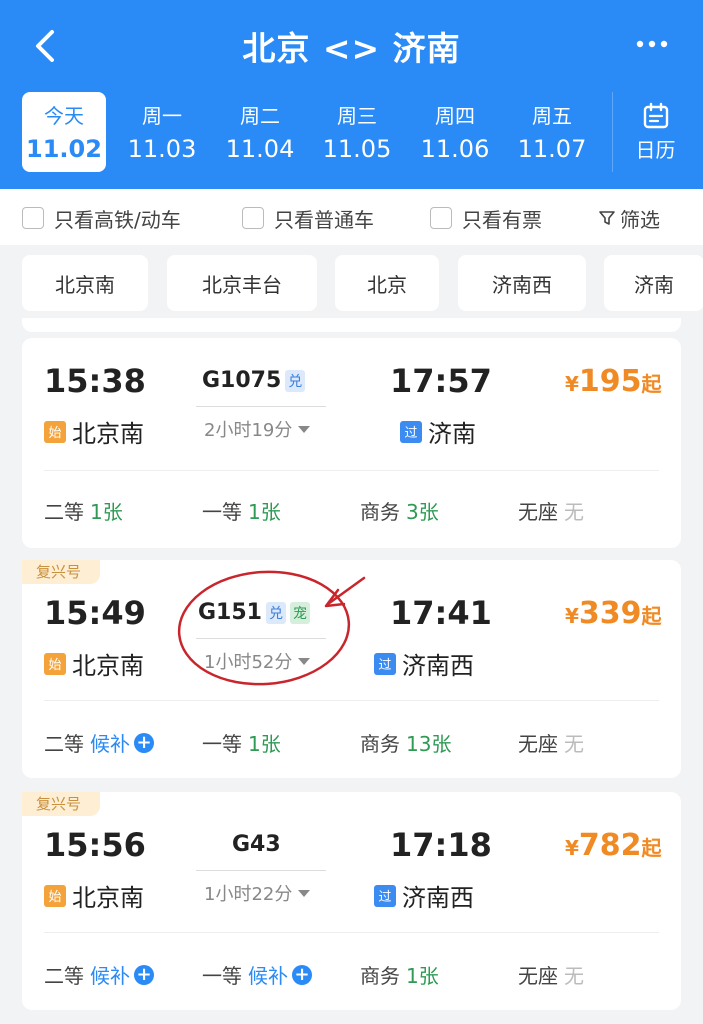  I want to click on date-weekday: 周五, so click(552, 116).